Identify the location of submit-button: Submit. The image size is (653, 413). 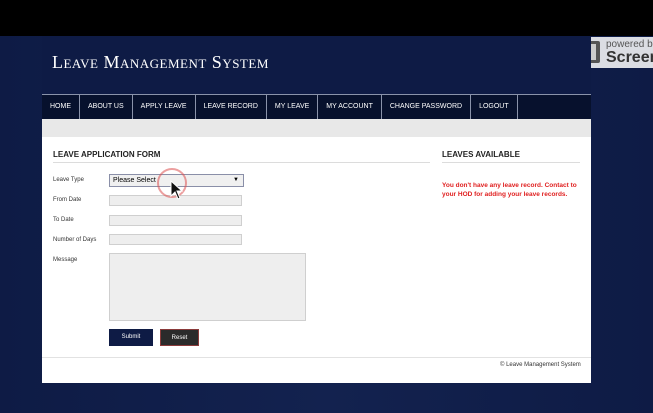
(131, 337).